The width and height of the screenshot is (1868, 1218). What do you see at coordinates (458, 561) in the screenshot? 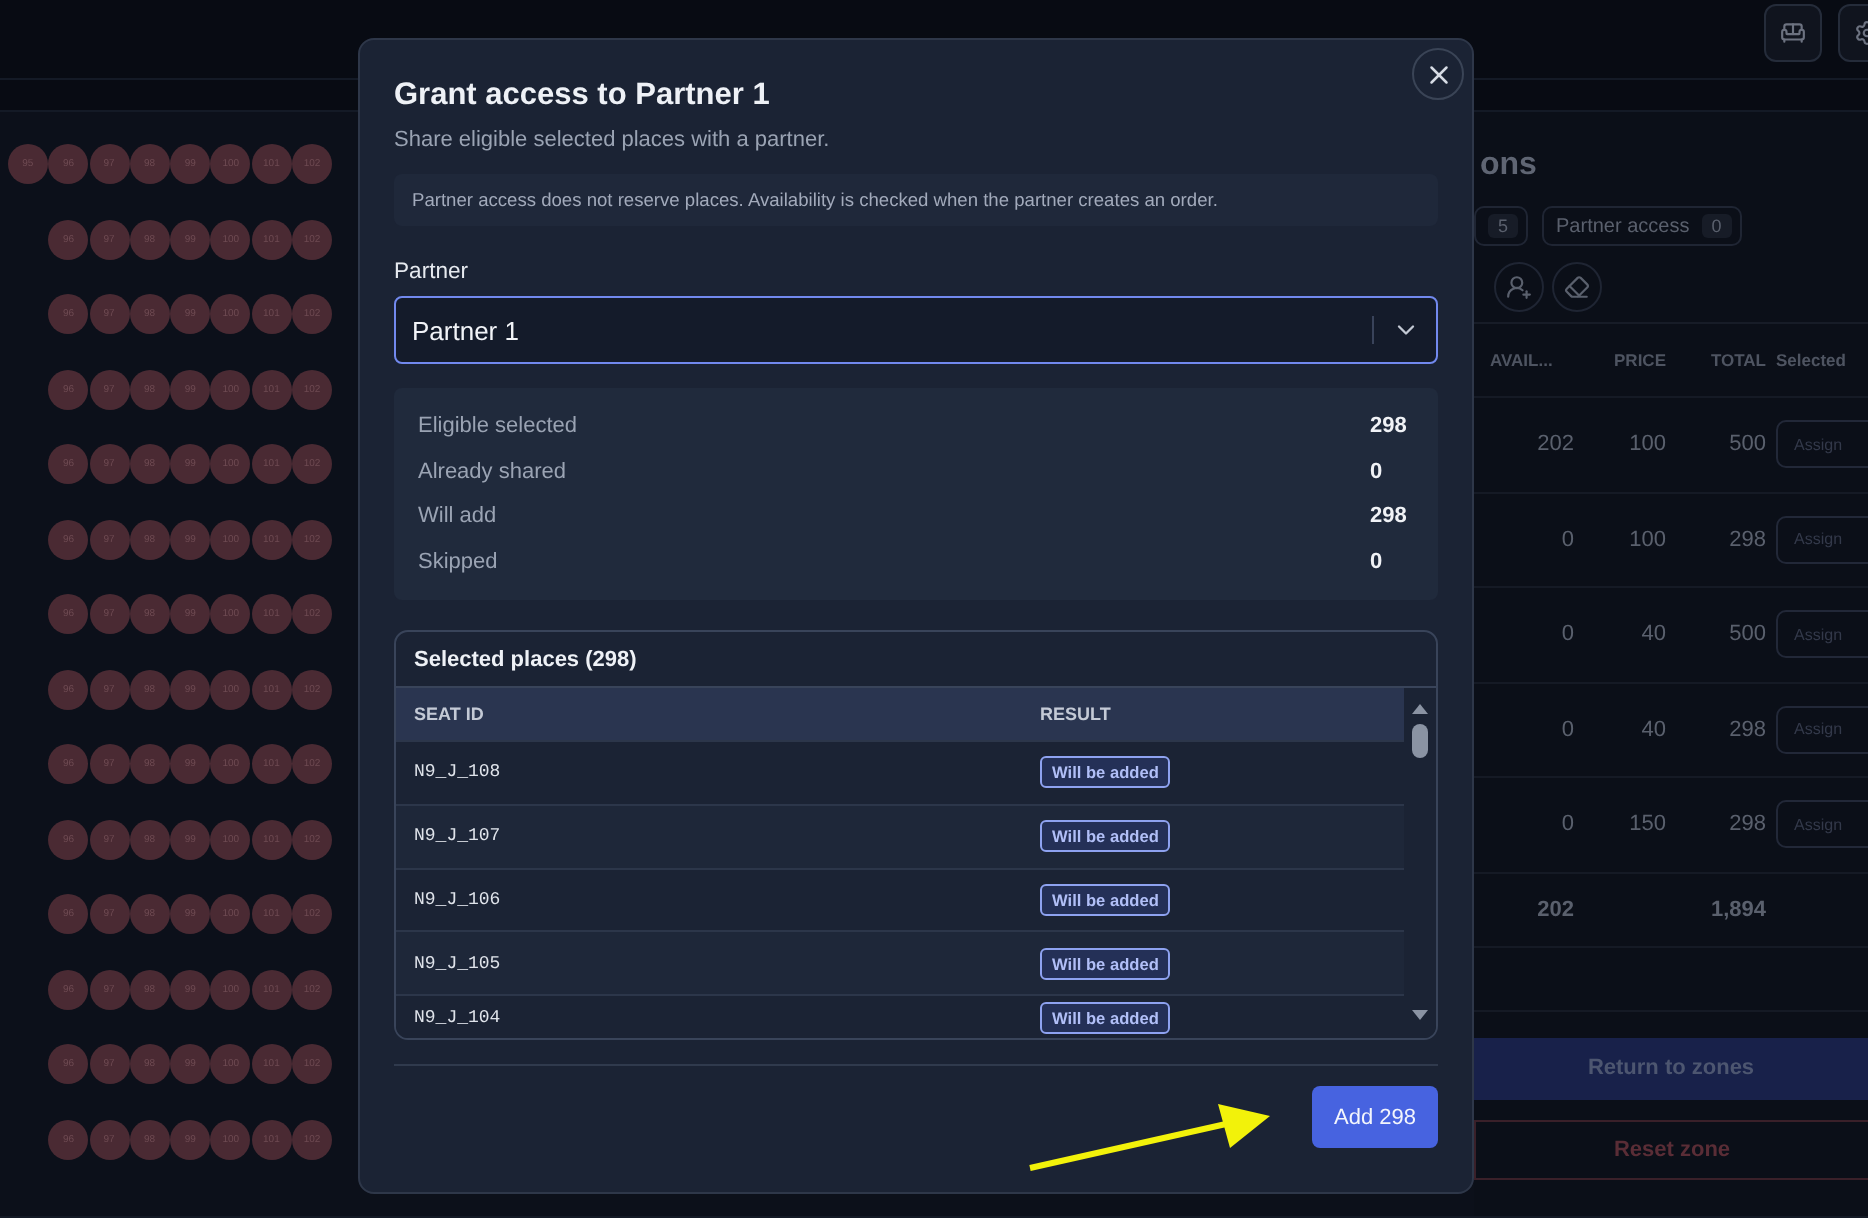
I see `summary-label: Skipped` at bounding box center [458, 561].